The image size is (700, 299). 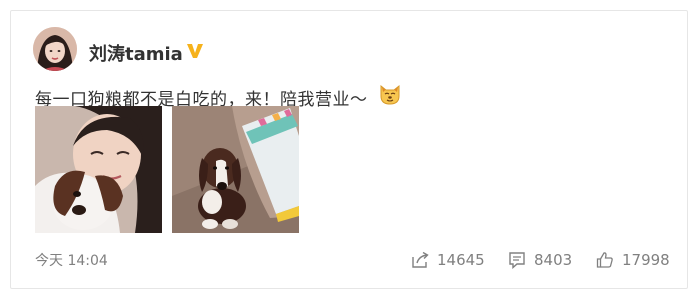 I want to click on verified-badge-icon, so click(x=195, y=50).